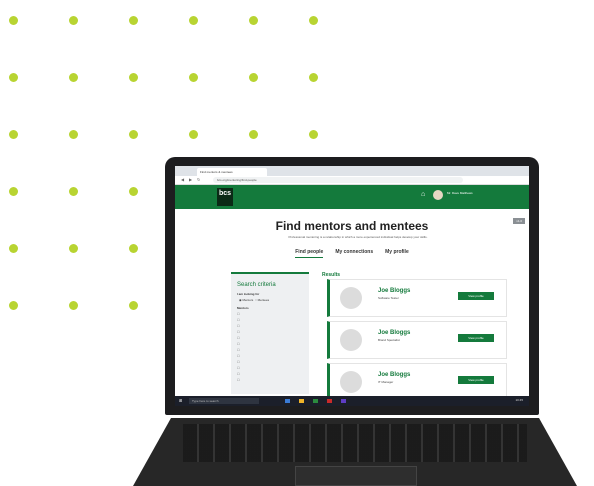  I want to click on site-header: bcs ⌂ Mr. Dave Matthews, so click(352, 197).